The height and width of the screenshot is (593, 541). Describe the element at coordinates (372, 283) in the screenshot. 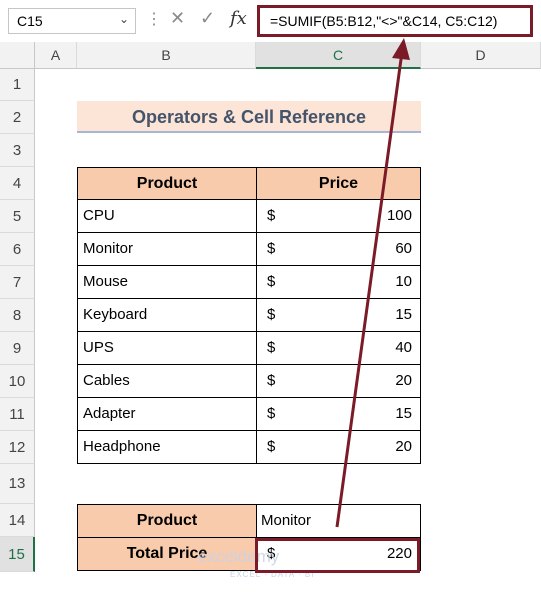

I see `annotation-arrow` at that location.